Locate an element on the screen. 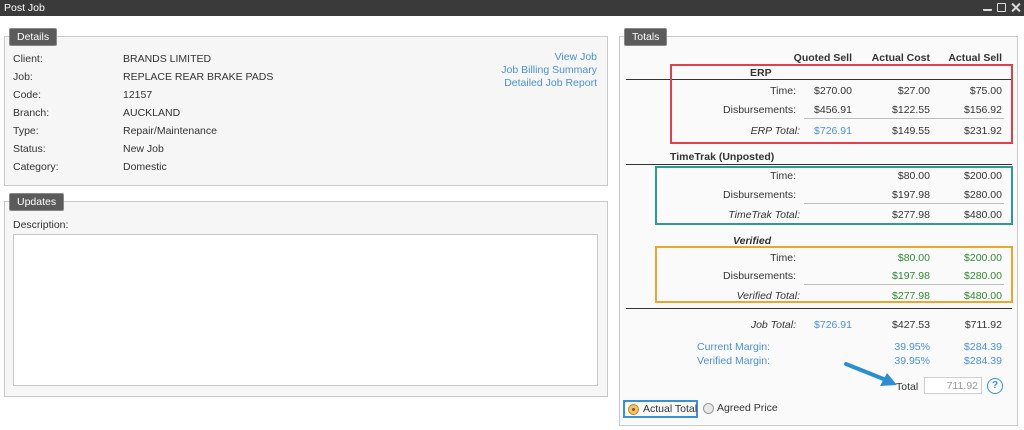  description-label: Description: is located at coordinates (41, 225).